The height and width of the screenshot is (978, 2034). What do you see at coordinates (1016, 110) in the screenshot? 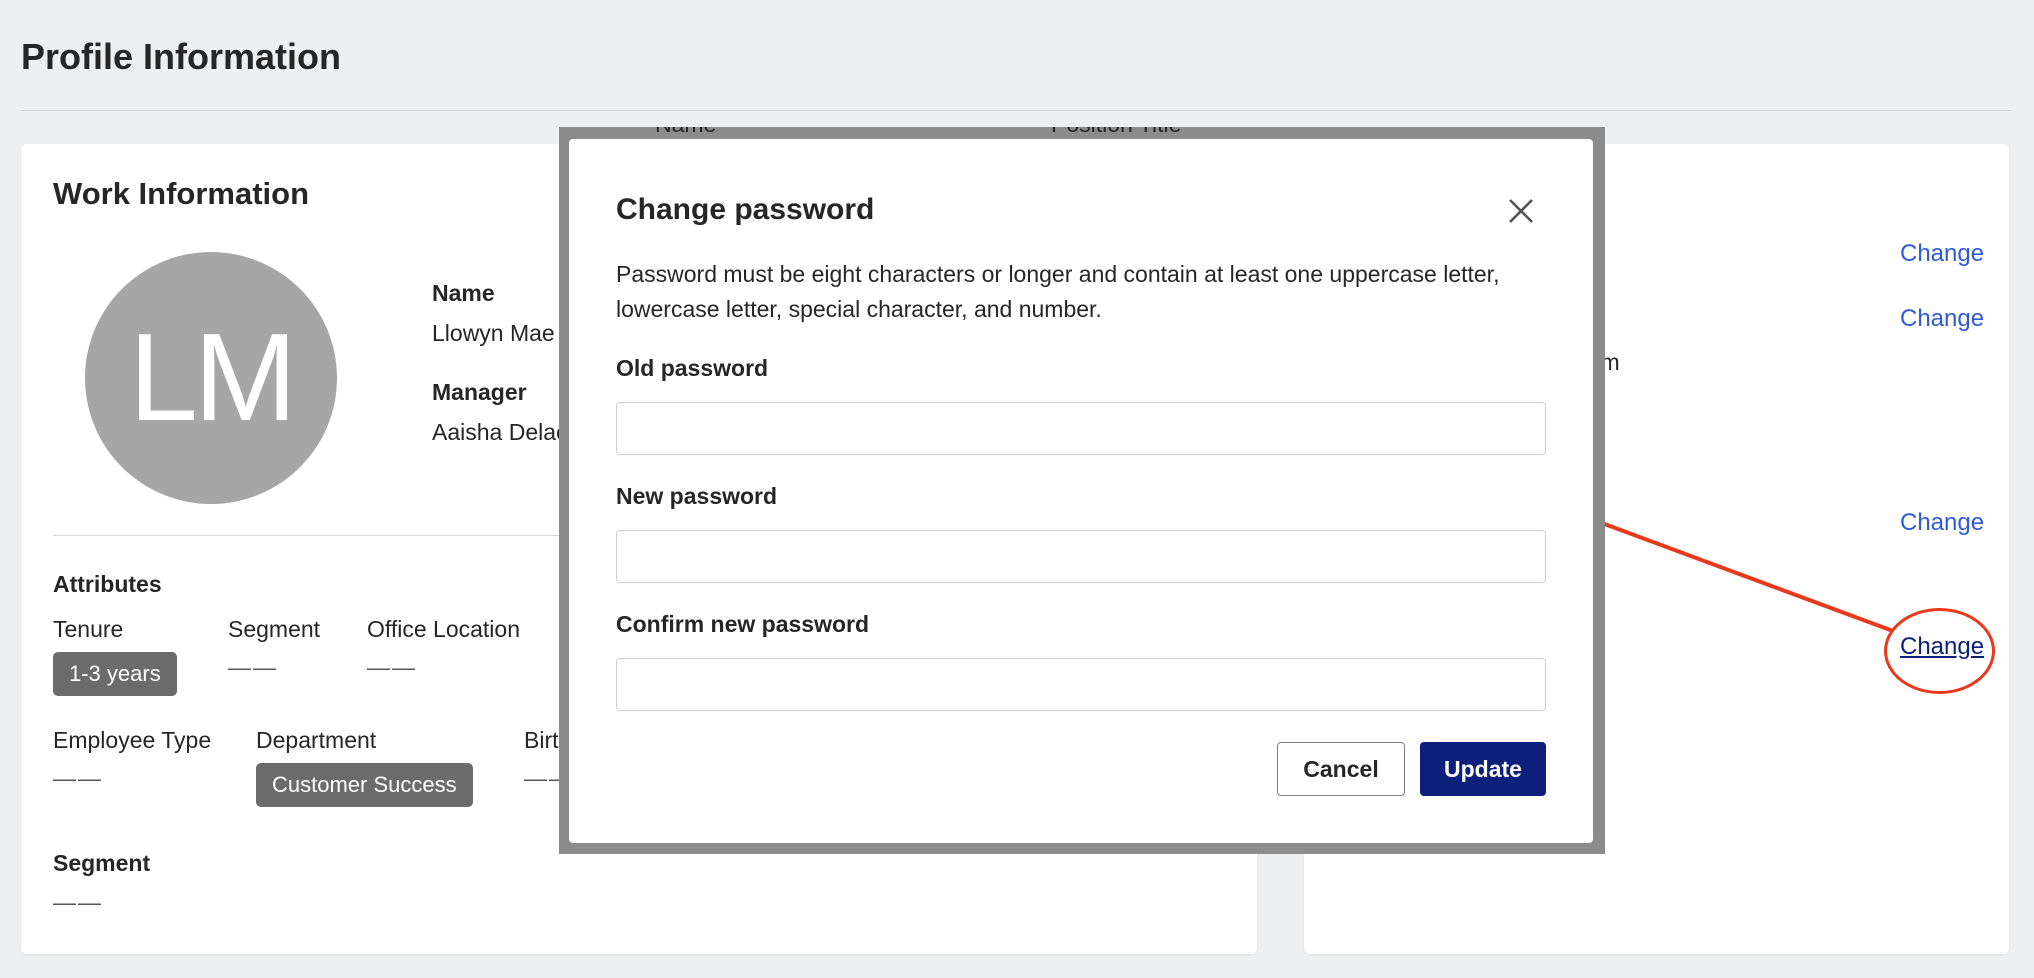
I see `title-divider` at bounding box center [1016, 110].